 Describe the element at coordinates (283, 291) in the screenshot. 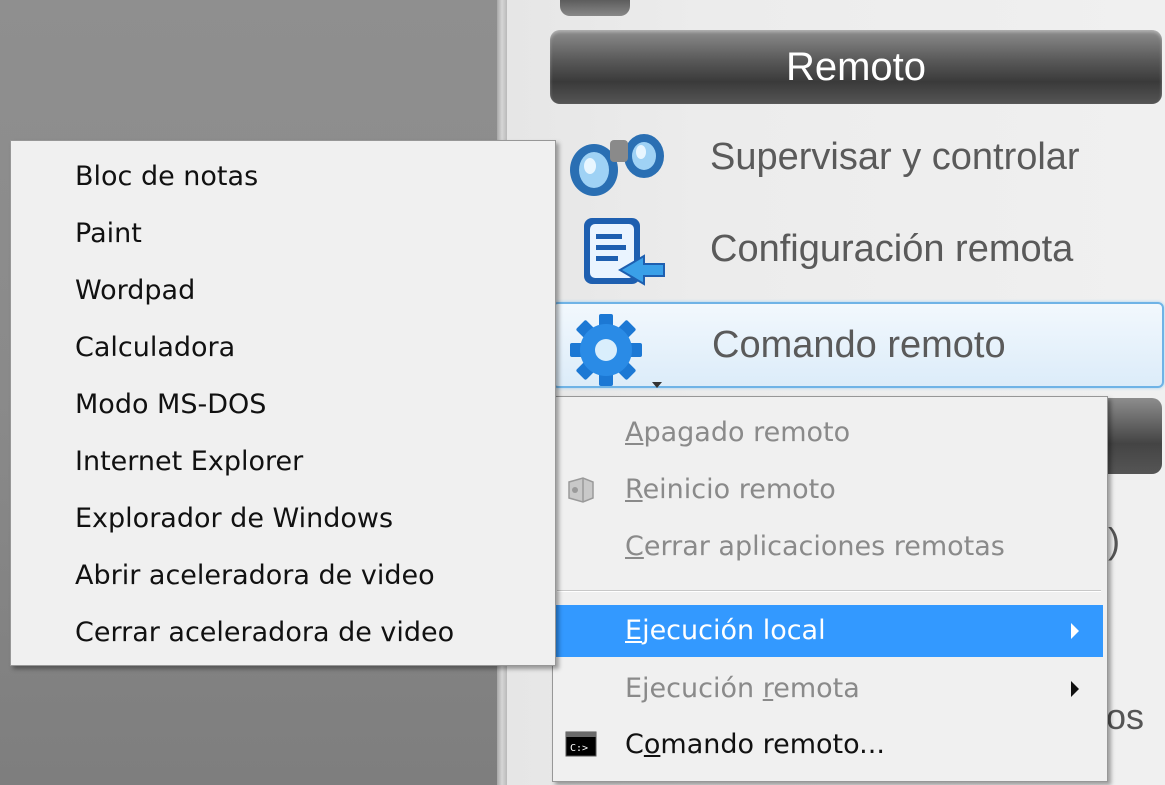

I see `submenu-item-wordpad: Wordpad` at that location.